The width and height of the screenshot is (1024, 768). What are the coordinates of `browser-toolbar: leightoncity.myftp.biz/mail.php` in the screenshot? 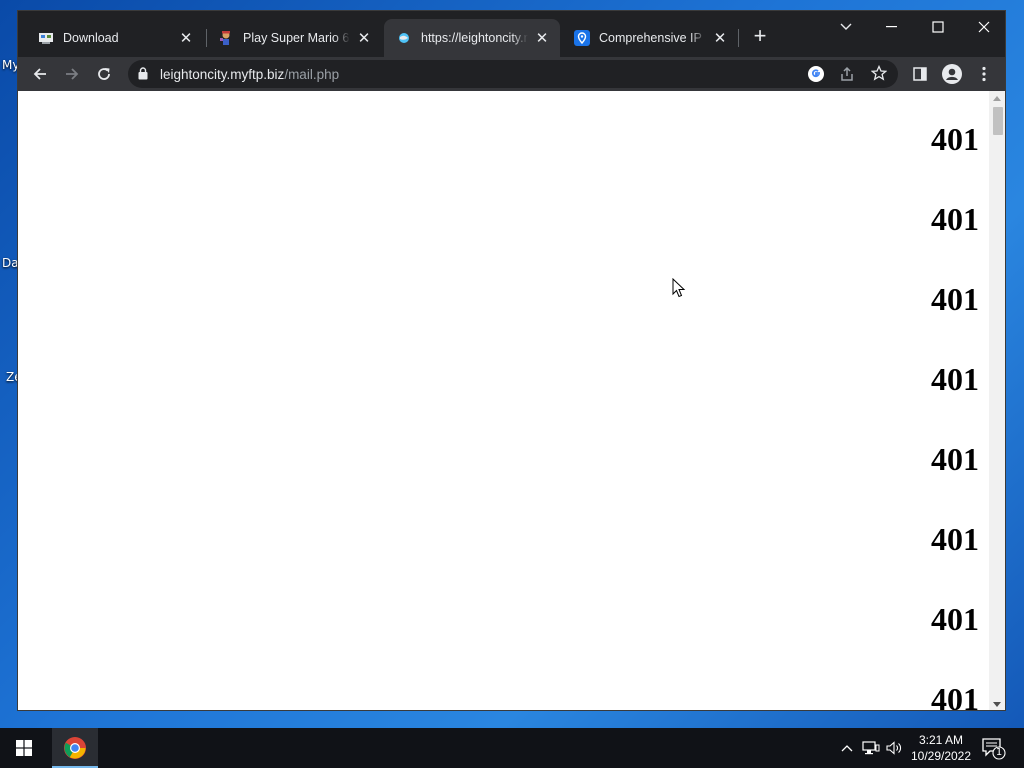 It's located at (511, 74).